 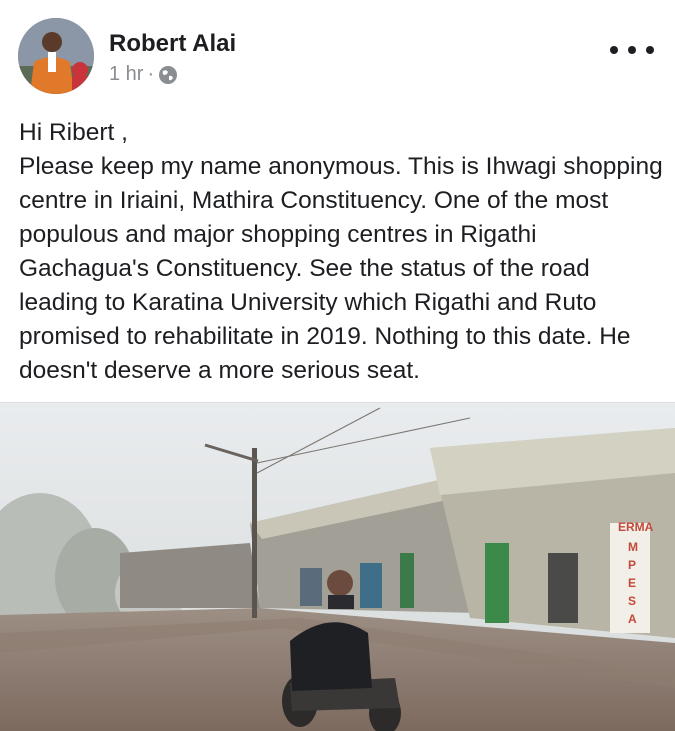 What do you see at coordinates (632, 601) in the screenshot?
I see `sign-letter: S` at bounding box center [632, 601].